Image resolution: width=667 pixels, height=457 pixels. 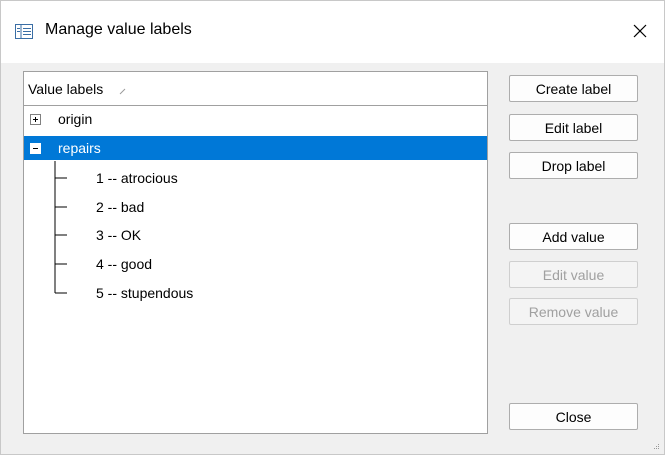 I want to click on value-label-4: 4 -- good, so click(x=124, y=264).